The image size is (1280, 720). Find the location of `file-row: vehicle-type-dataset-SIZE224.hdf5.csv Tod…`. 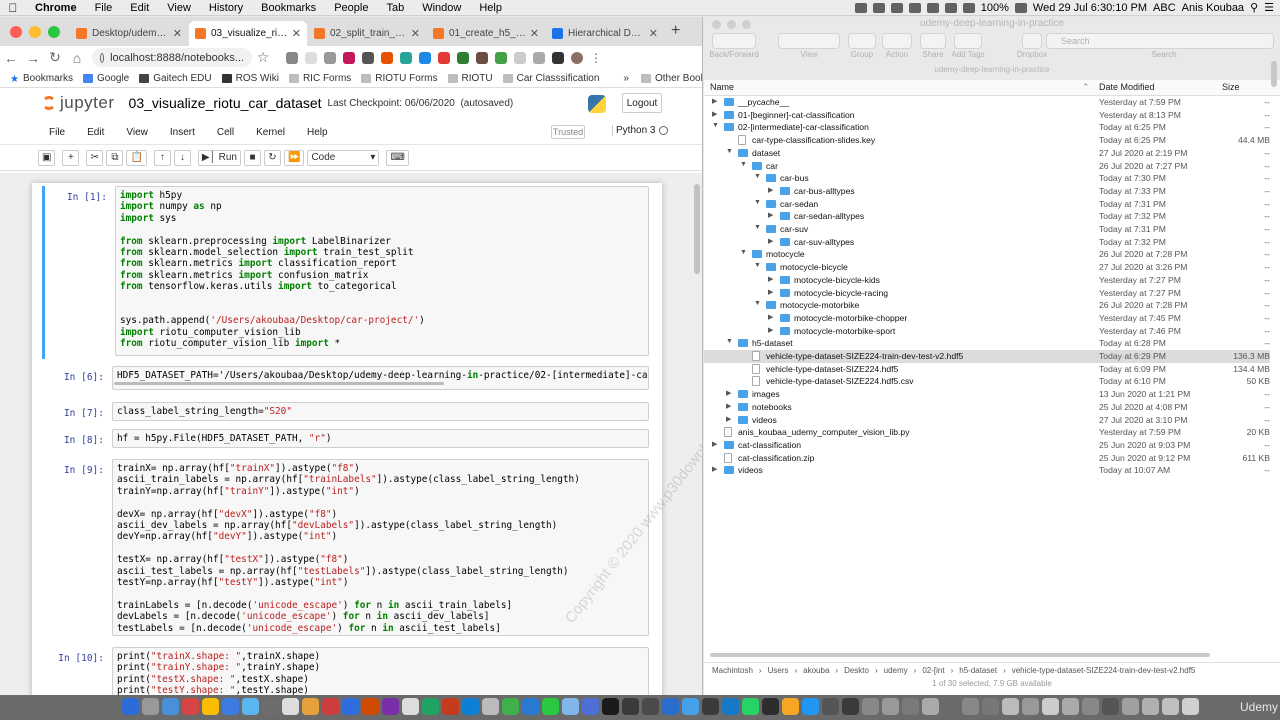

file-row: vehicle-type-dataset-SIZE224.hdf5.csv Tod… is located at coordinates (987, 381).